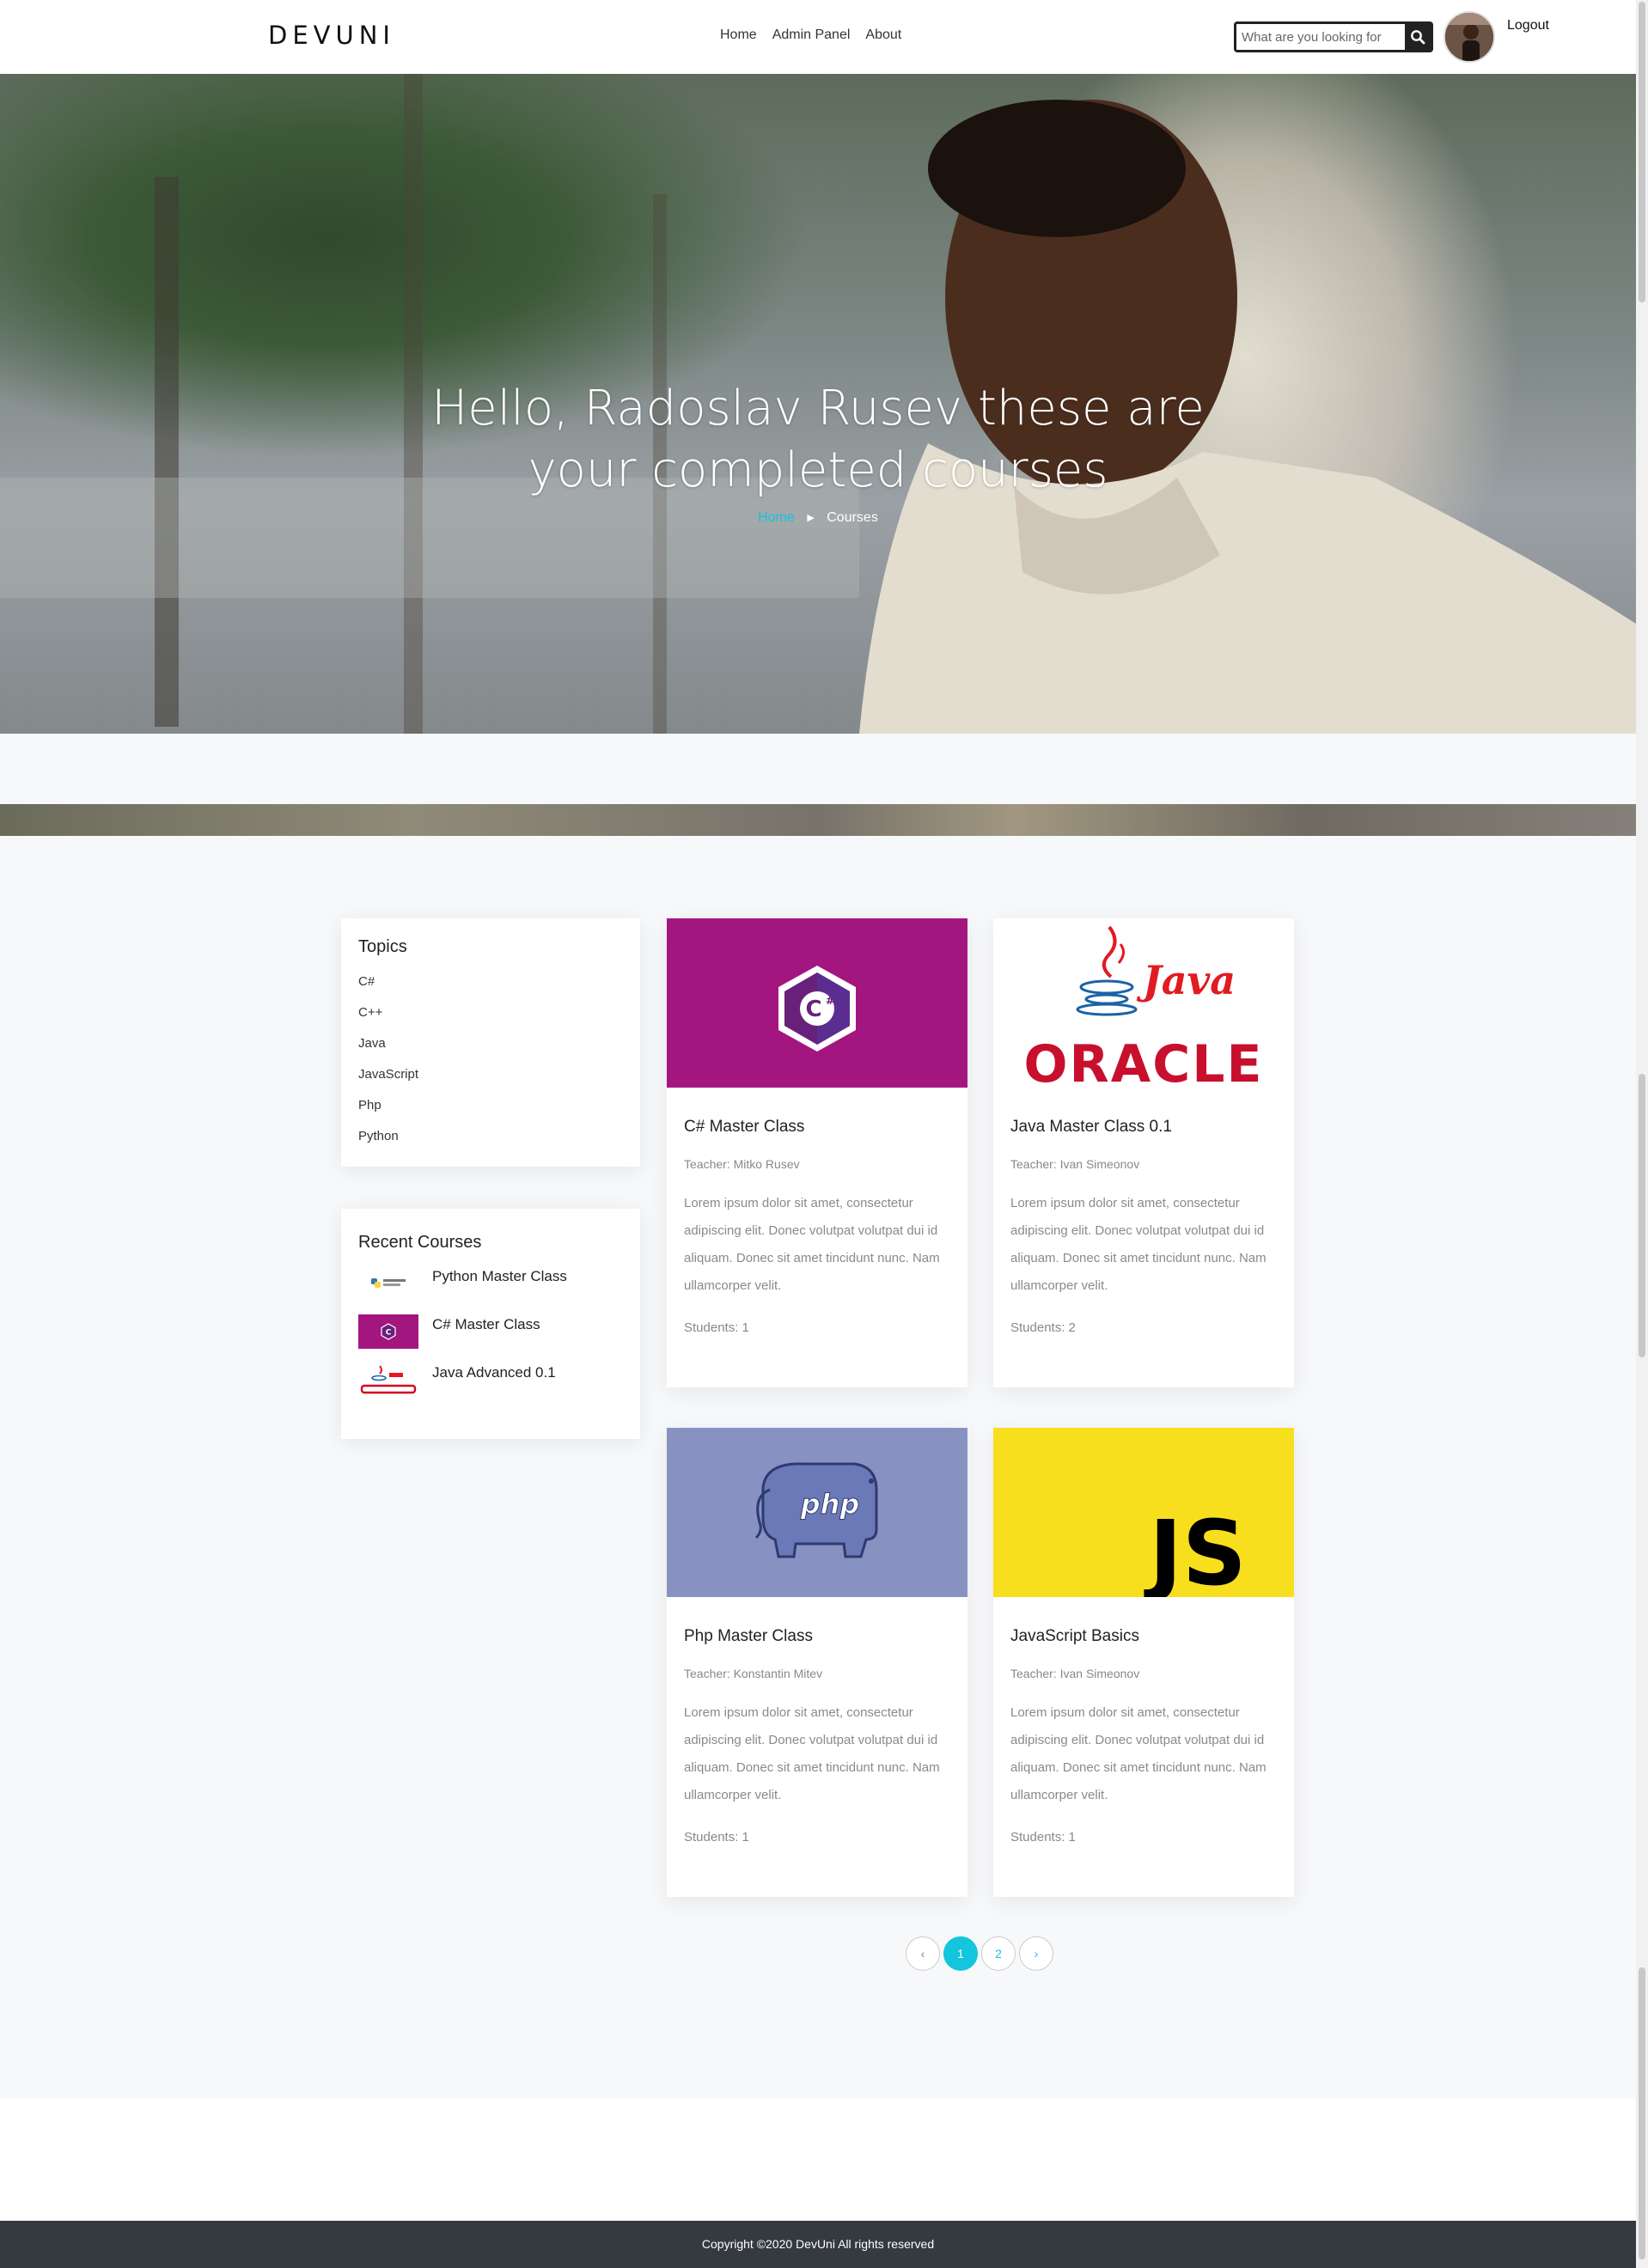 The width and height of the screenshot is (1648, 2268). What do you see at coordinates (1186, 980) in the screenshot?
I see `svg-text: Java` at bounding box center [1186, 980].